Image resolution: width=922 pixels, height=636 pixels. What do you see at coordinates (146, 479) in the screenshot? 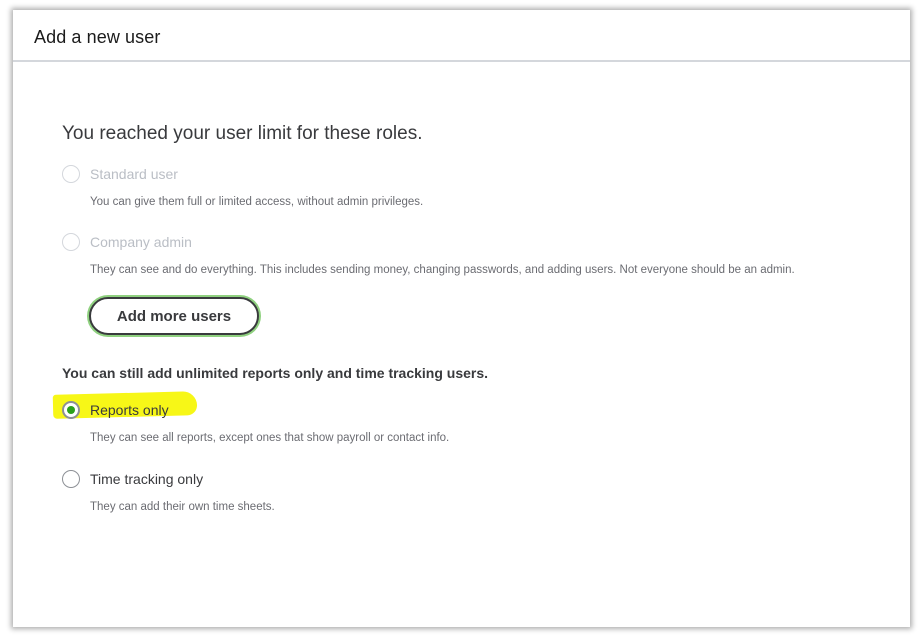
I see `time-tracking-only-label: Time tracking only` at bounding box center [146, 479].